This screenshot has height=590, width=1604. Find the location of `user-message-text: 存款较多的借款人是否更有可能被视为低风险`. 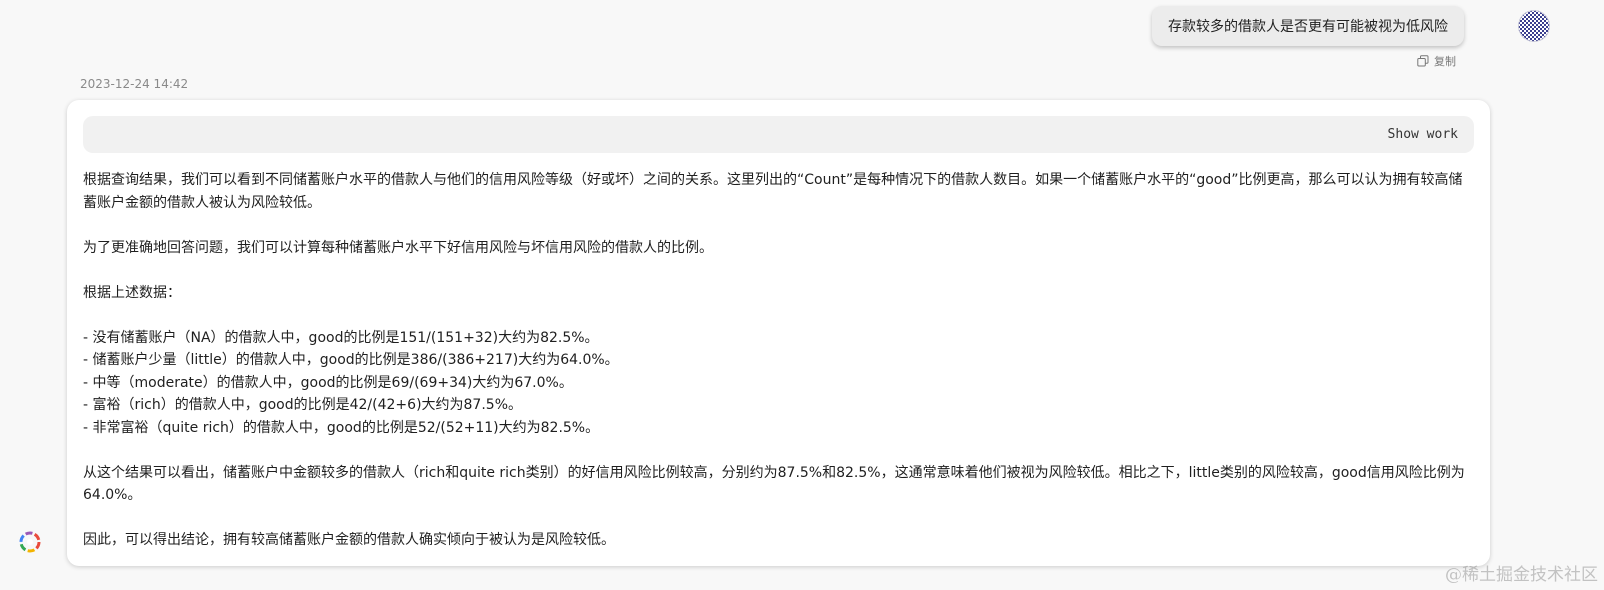

user-message-text: 存款较多的借款人是否更有可能被视为低风险 is located at coordinates (1308, 27).